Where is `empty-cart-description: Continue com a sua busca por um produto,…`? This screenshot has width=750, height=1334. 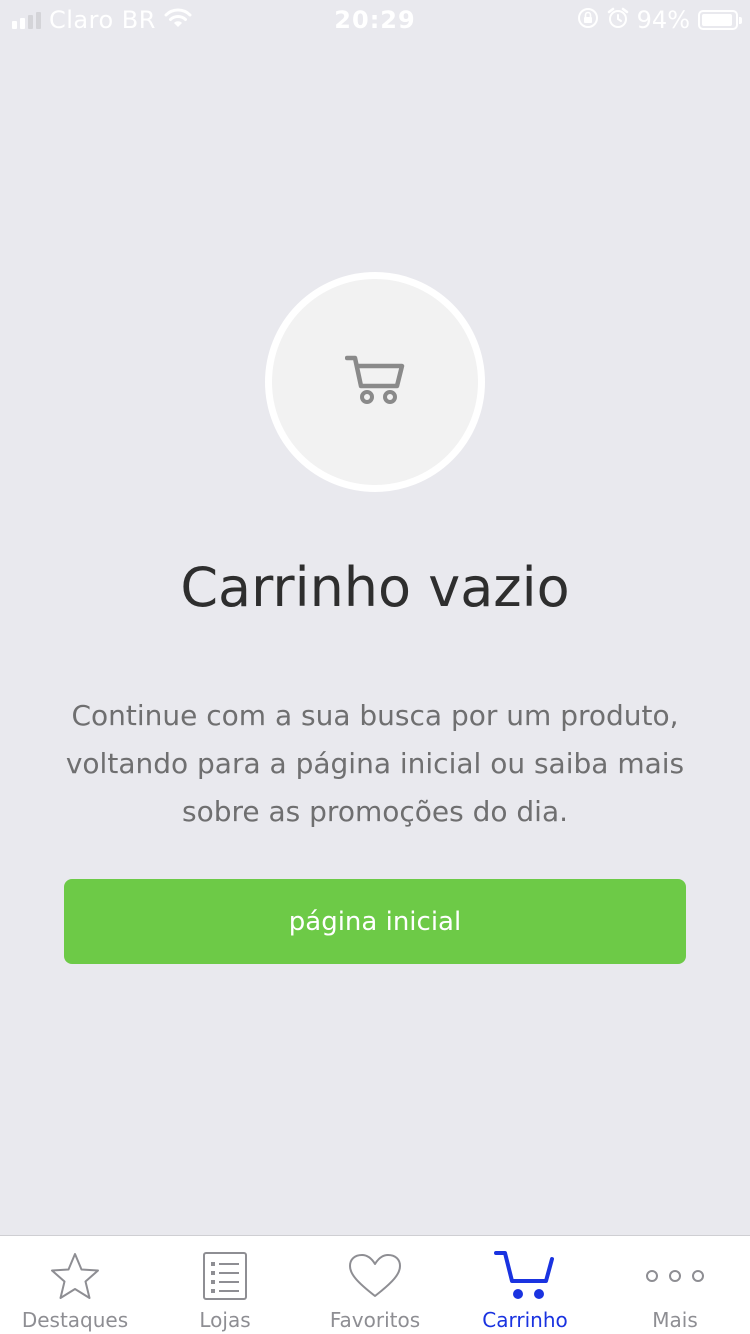
empty-cart-description: Continue com a sua busca por um produto,… is located at coordinates (375, 763).